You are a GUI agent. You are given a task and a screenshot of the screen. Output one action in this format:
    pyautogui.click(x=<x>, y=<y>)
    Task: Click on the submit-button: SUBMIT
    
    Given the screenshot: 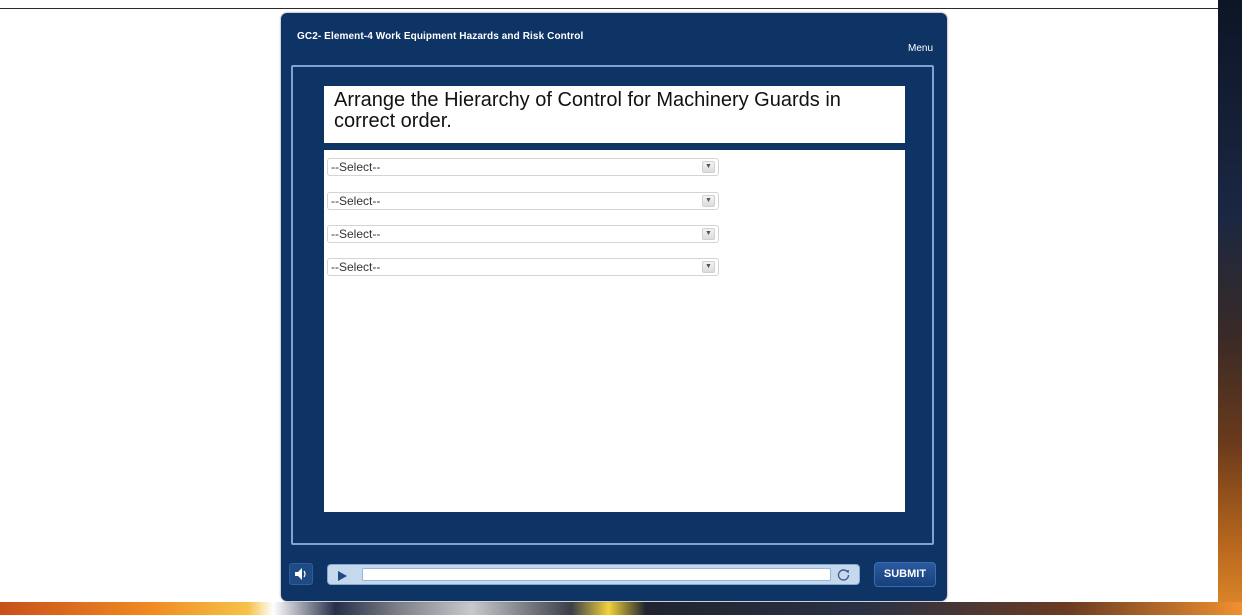 What is the action you would take?
    pyautogui.click(x=905, y=574)
    